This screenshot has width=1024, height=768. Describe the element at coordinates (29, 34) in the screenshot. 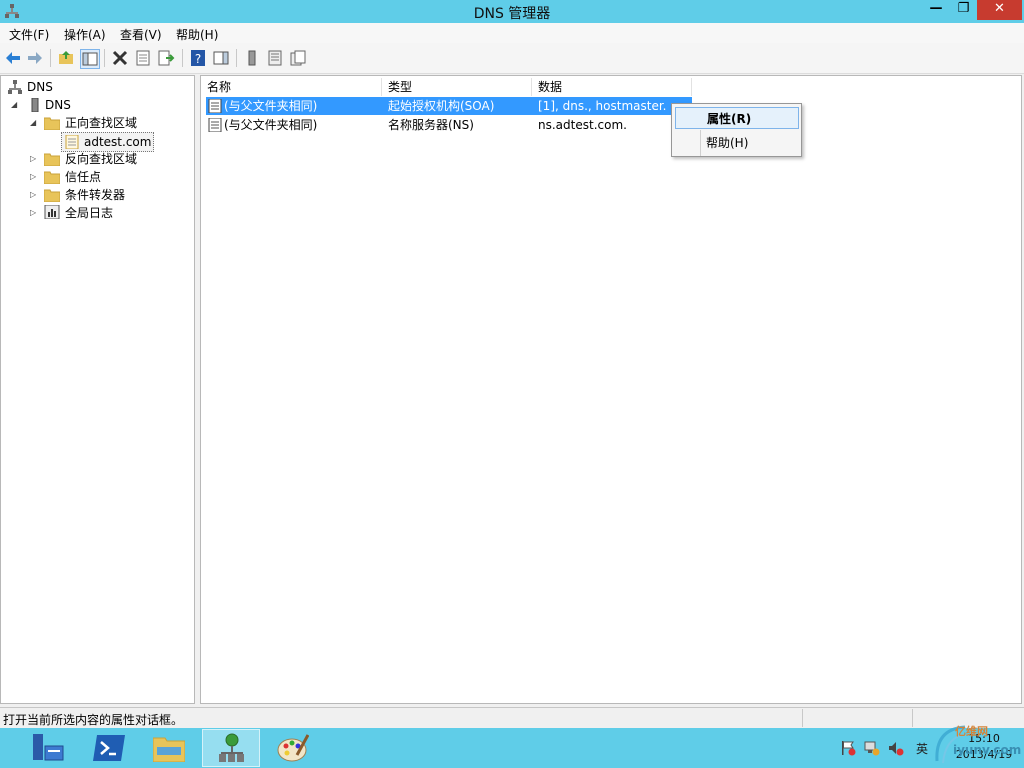

I see `menu-file: 文件(F)` at that location.